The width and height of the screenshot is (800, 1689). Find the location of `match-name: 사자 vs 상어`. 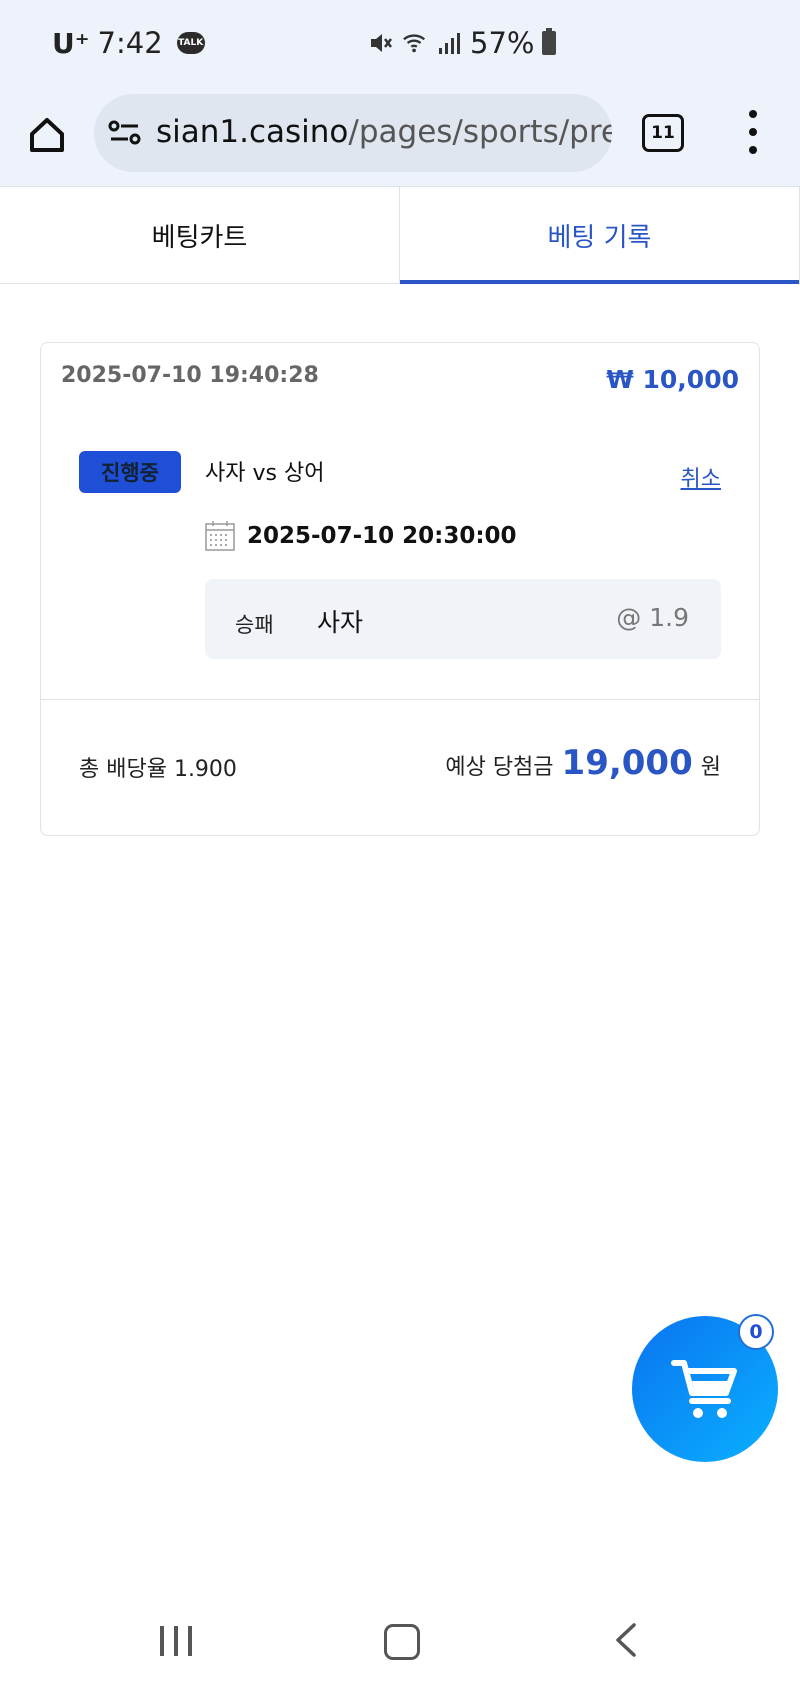

match-name: 사자 vs 상어 is located at coordinates (265, 473).